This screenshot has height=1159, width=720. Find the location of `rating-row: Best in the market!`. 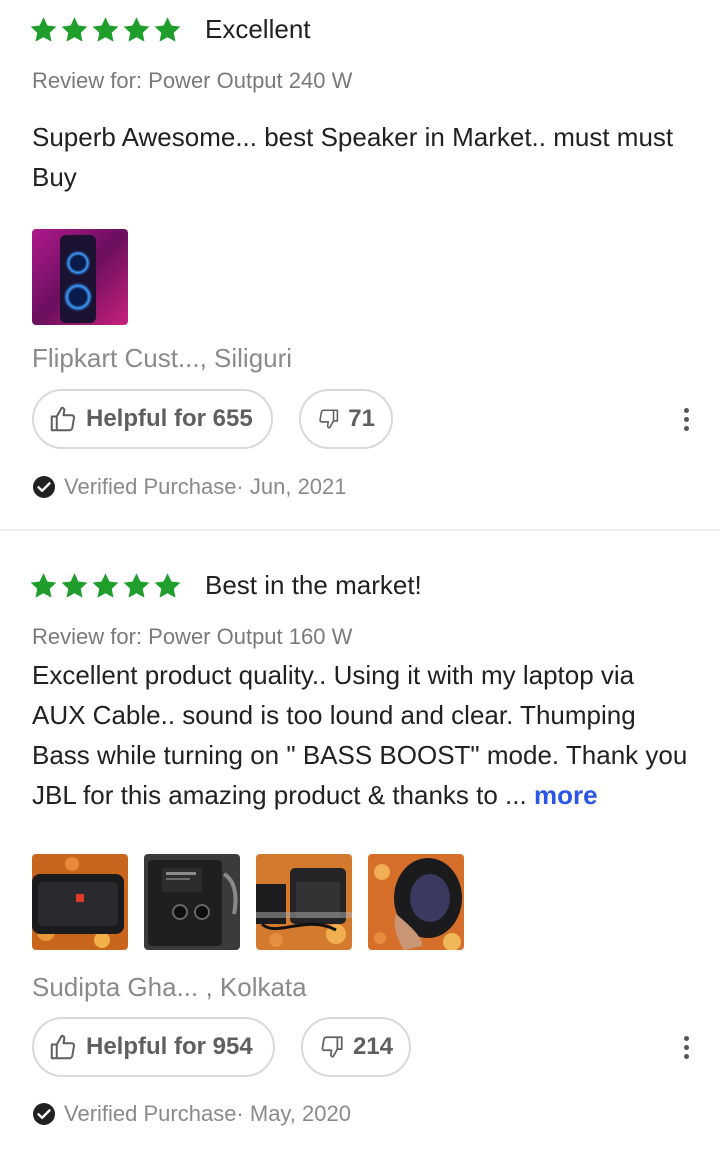

rating-row: Best in the market! is located at coordinates (225, 585).